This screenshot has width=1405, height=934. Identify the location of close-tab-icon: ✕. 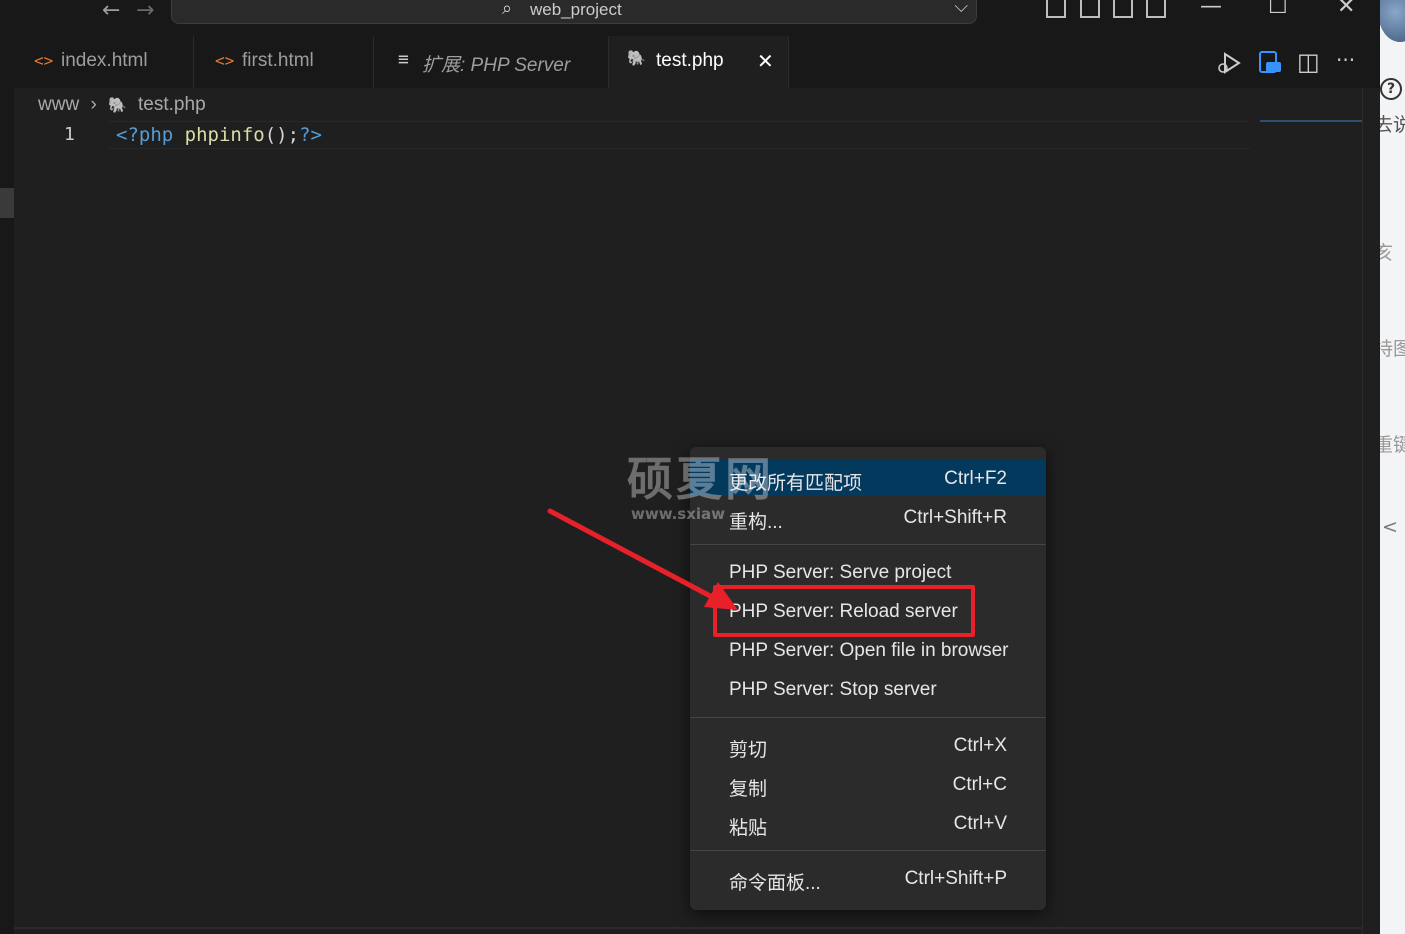
(765, 61).